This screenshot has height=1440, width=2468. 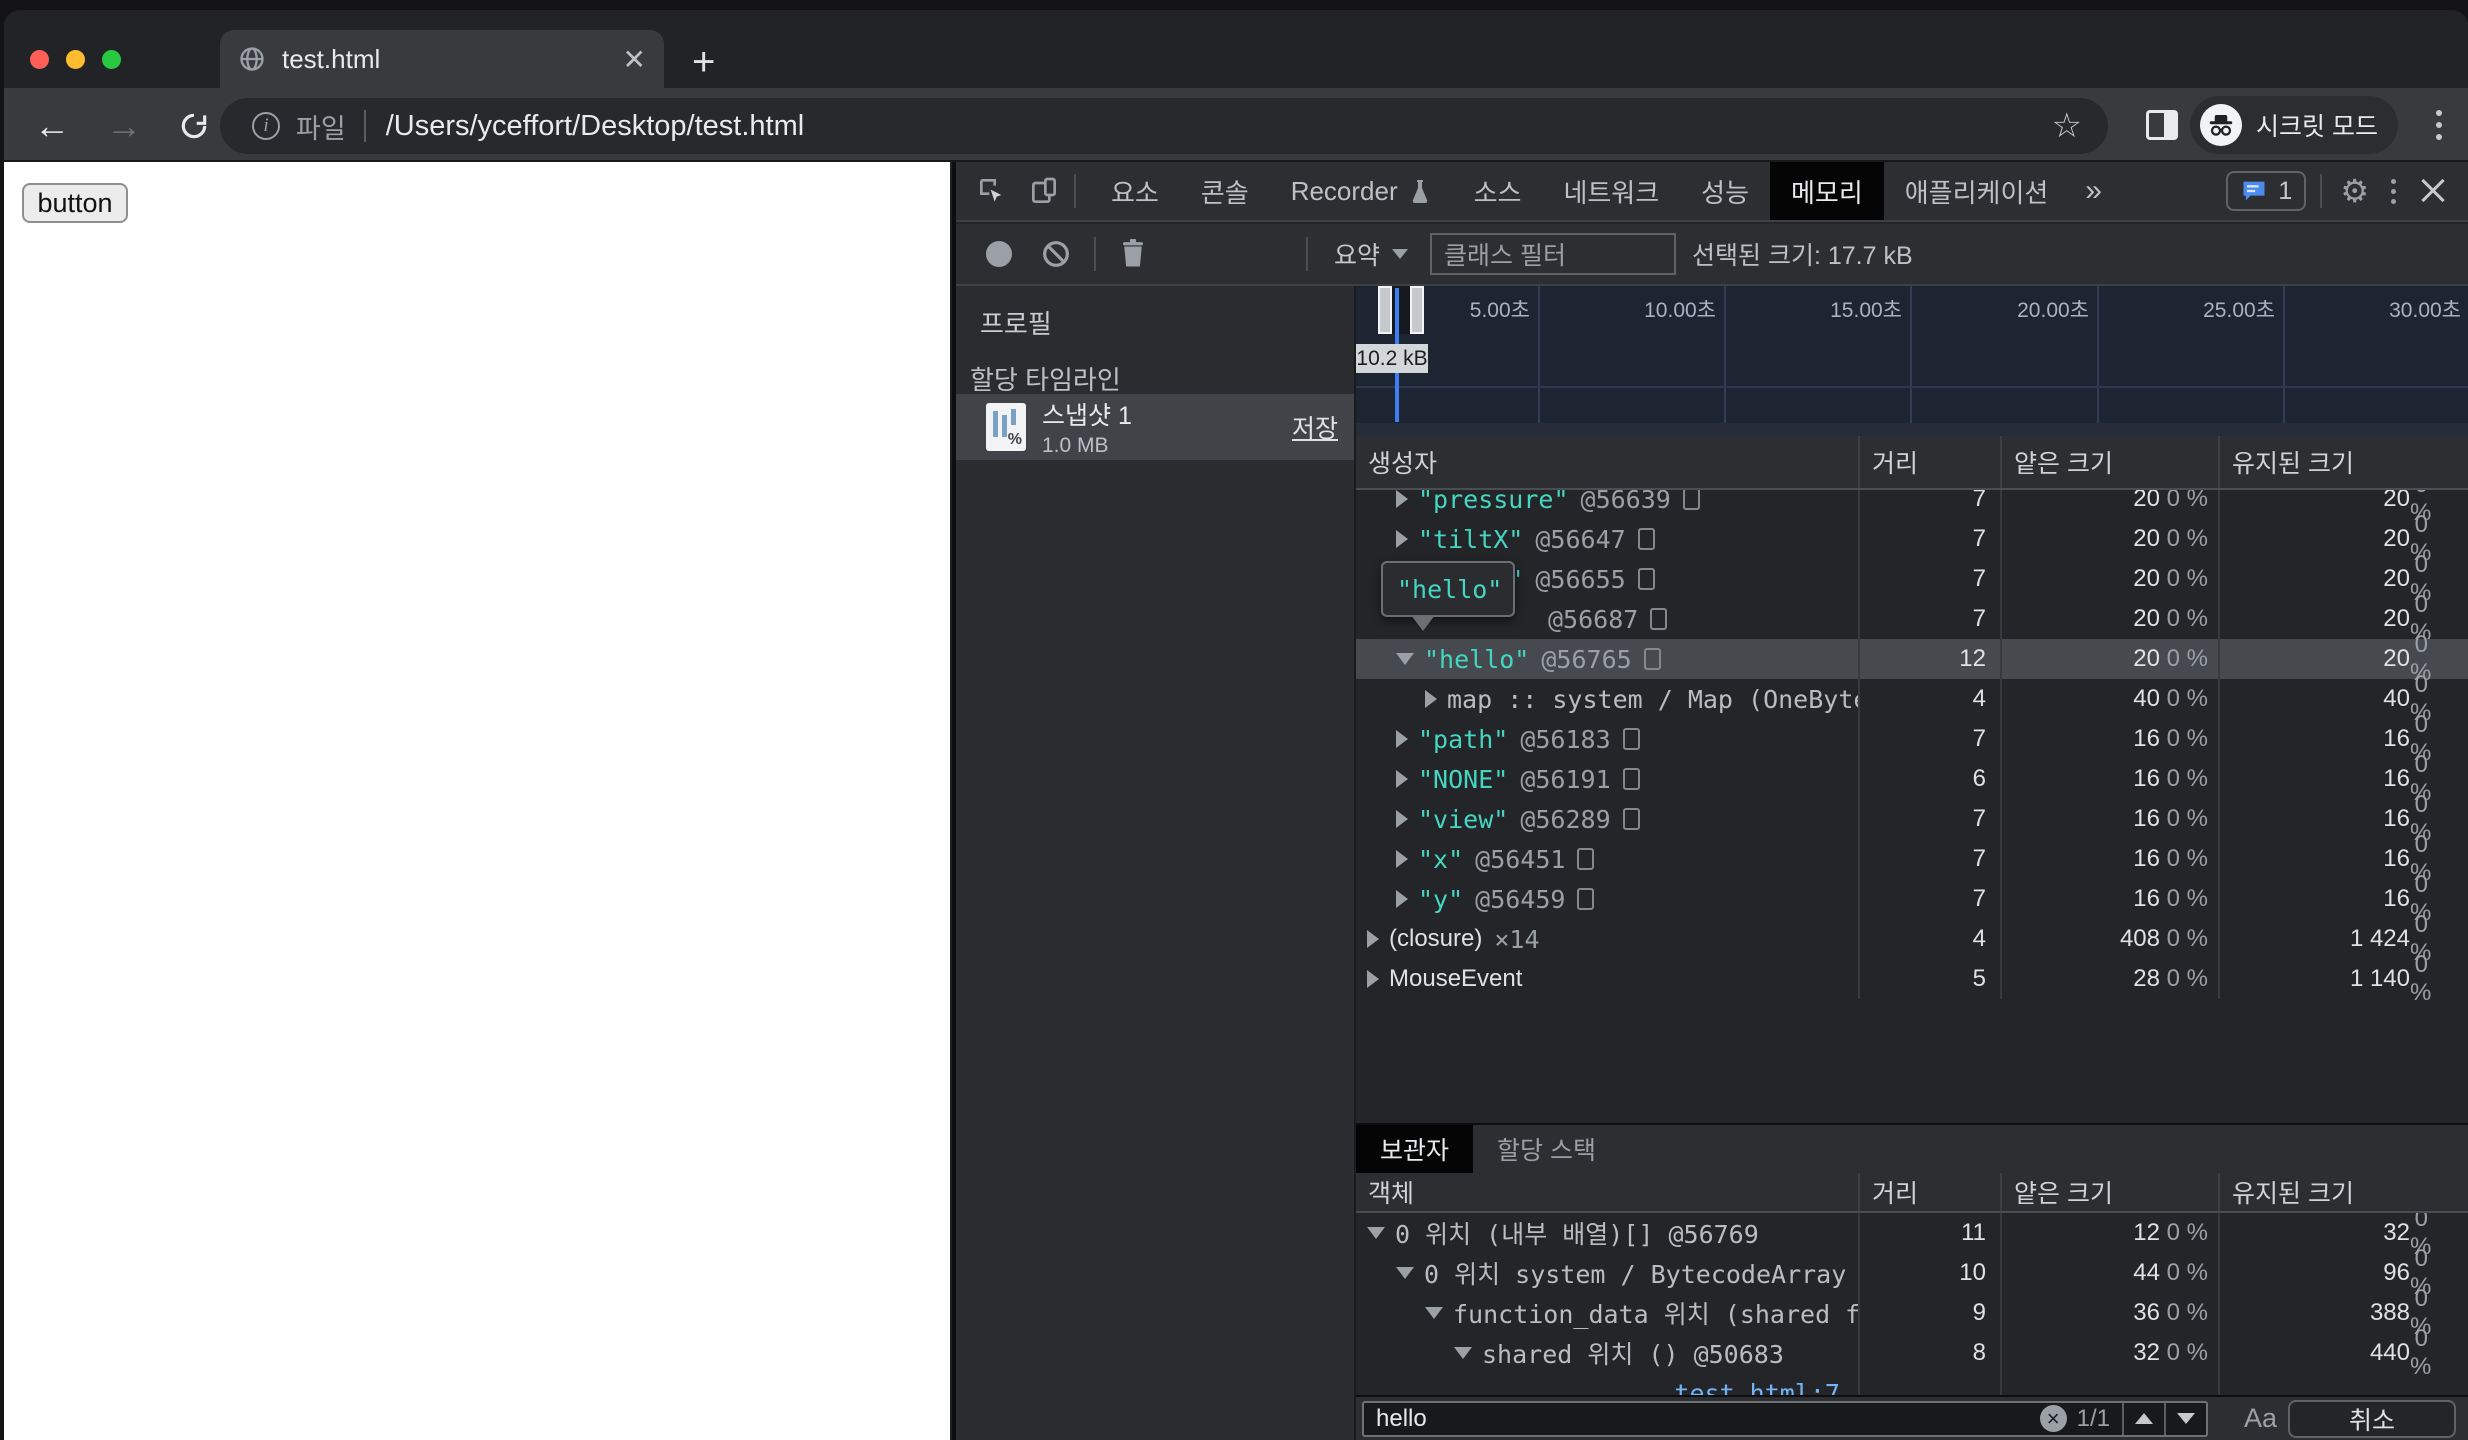 What do you see at coordinates (1371, 254) in the screenshot?
I see `perspective-select: 요약` at bounding box center [1371, 254].